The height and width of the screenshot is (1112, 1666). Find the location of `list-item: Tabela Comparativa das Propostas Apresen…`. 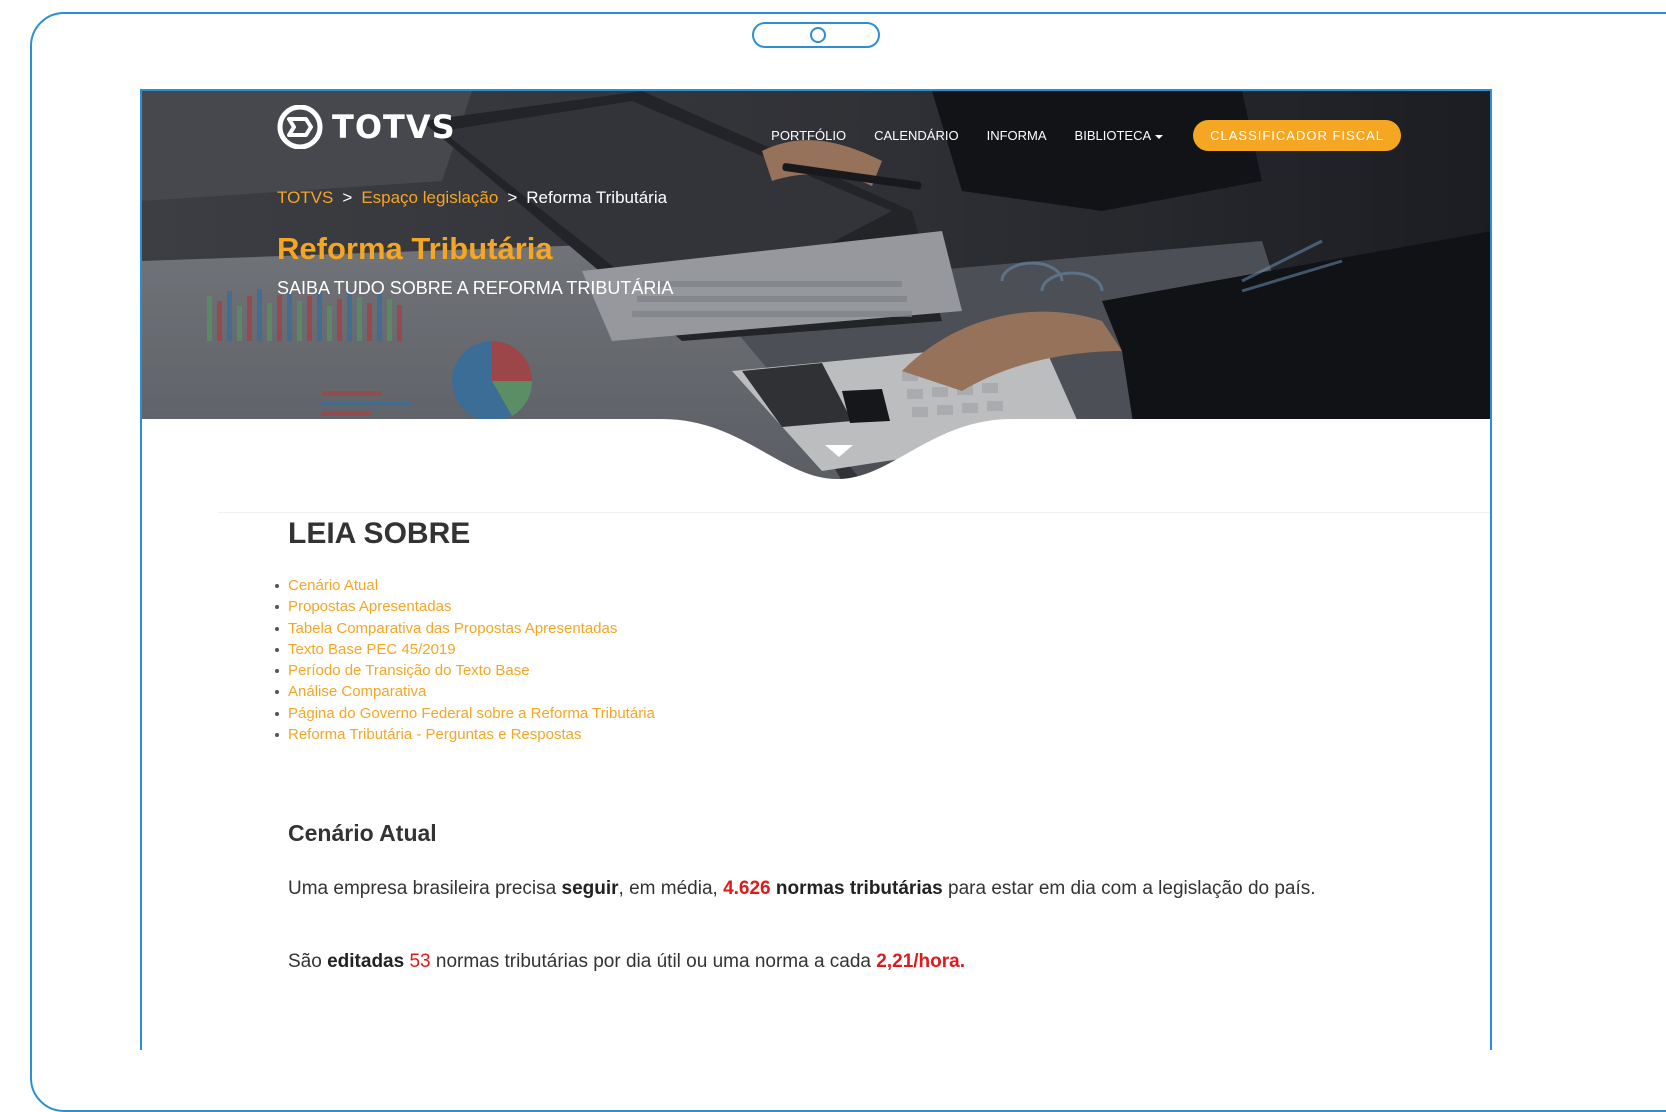

list-item: Tabela Comparativa das Propostas Apresen… is located at coordinates (465, 628).